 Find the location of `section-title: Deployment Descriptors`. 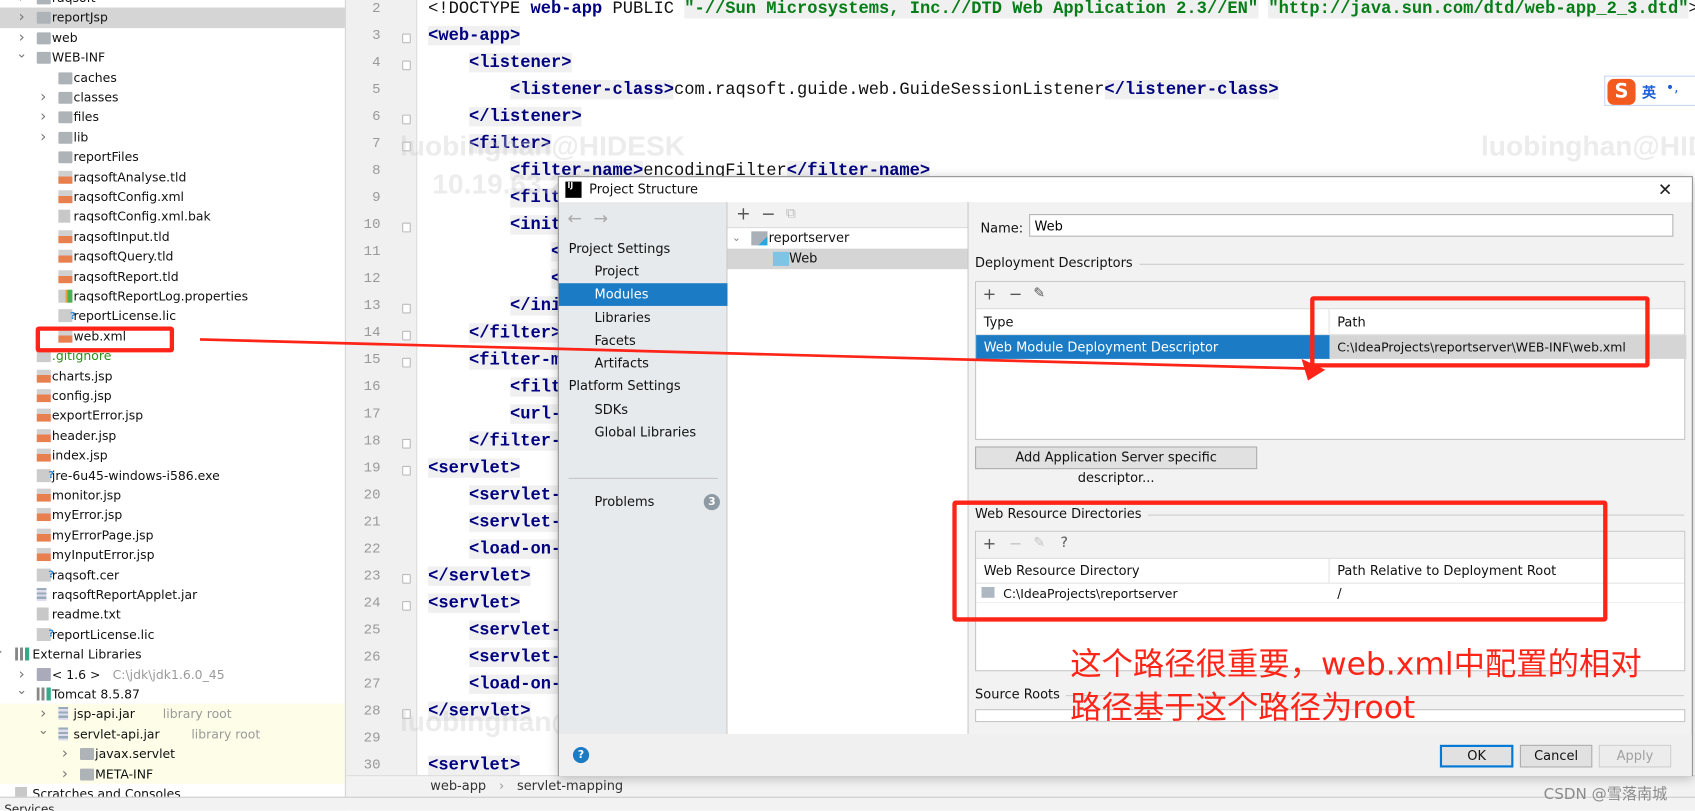

section-title: Deployment Descriptors is located at coordinates (1057, 263).